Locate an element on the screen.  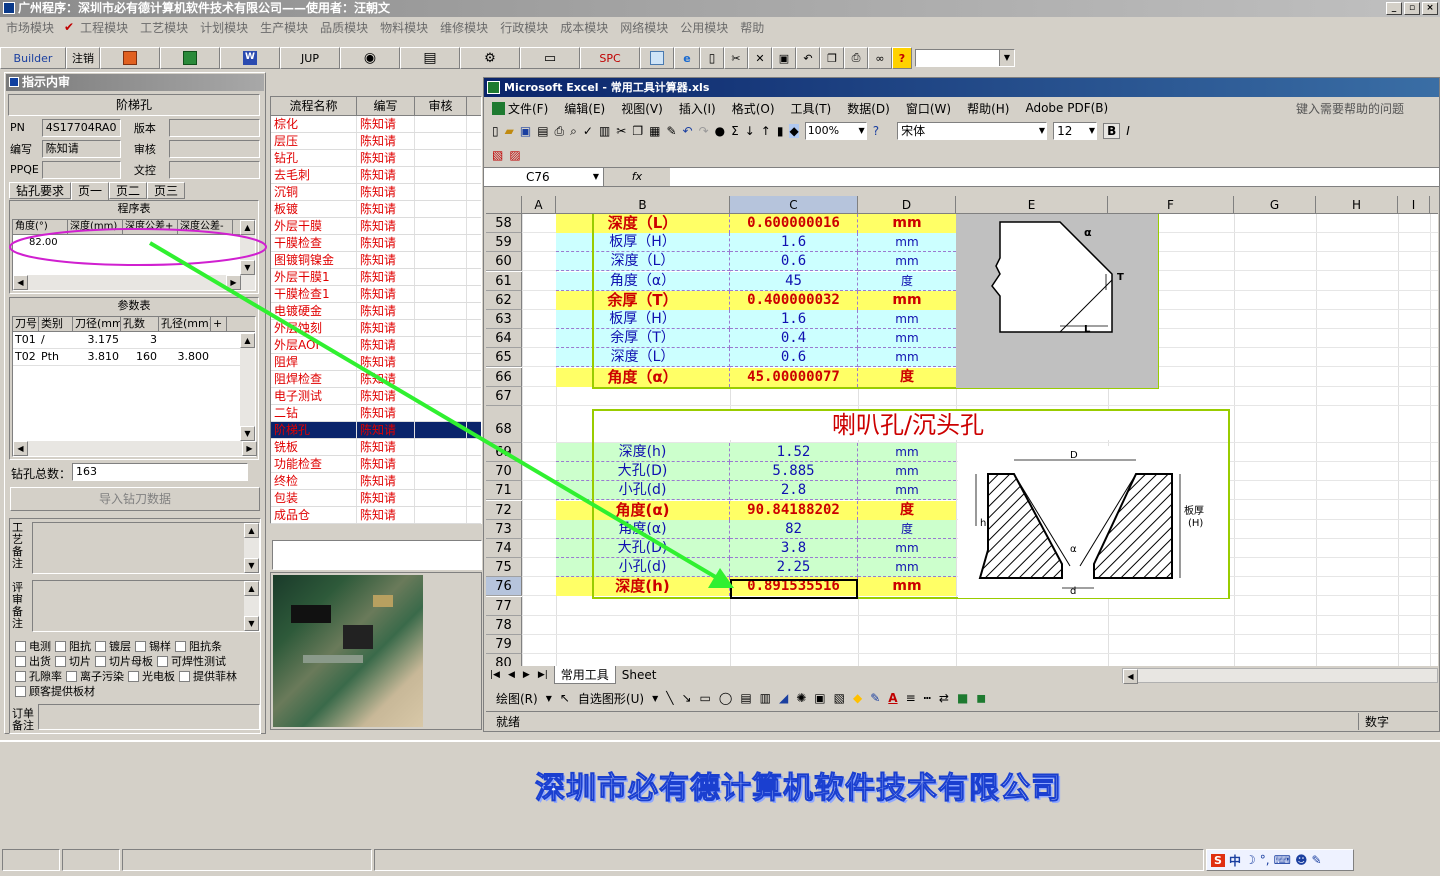
statusbar: S 中 ☽ °, ⌨ ☻ ✎ is located at coordinates (720, 861).